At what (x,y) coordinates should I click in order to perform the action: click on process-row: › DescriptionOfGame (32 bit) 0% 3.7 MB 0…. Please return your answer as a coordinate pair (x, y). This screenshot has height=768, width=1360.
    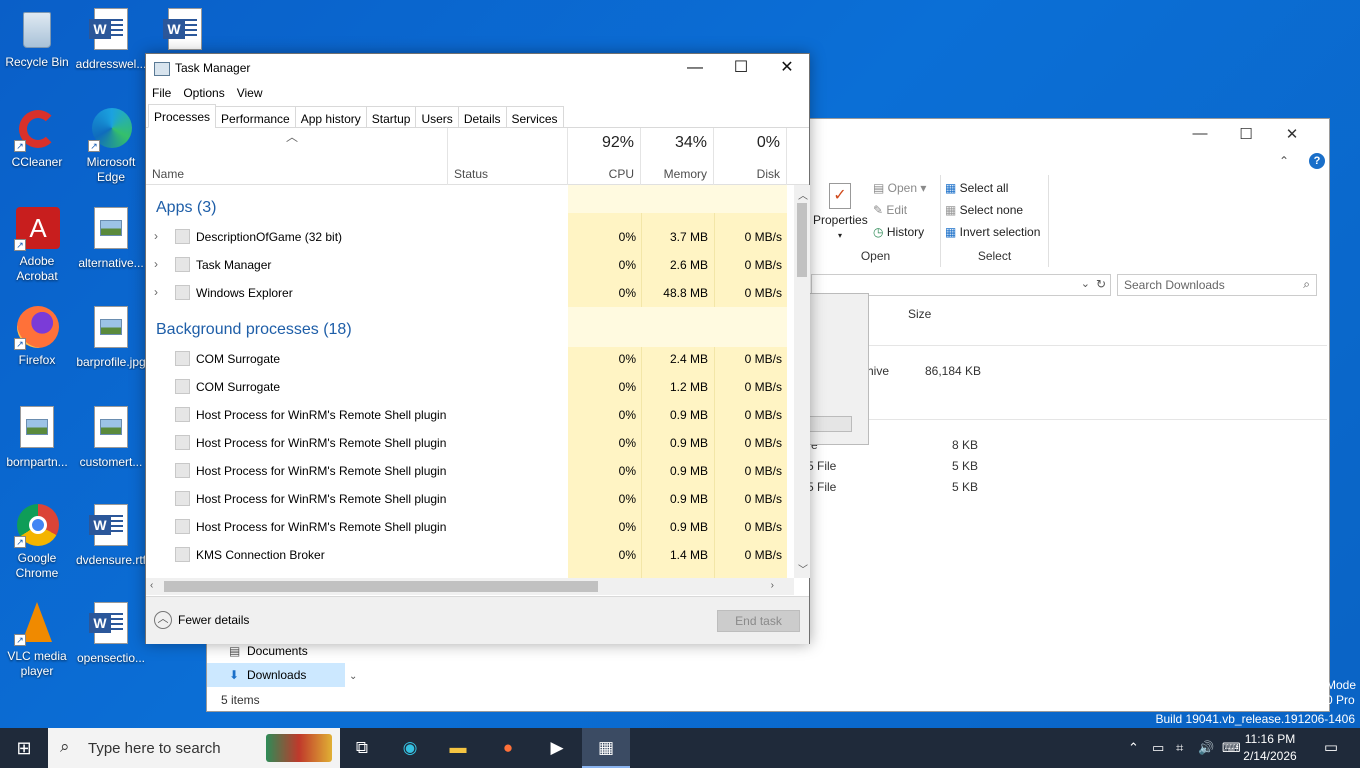
    Looking at the image, I should click on (470, 237).